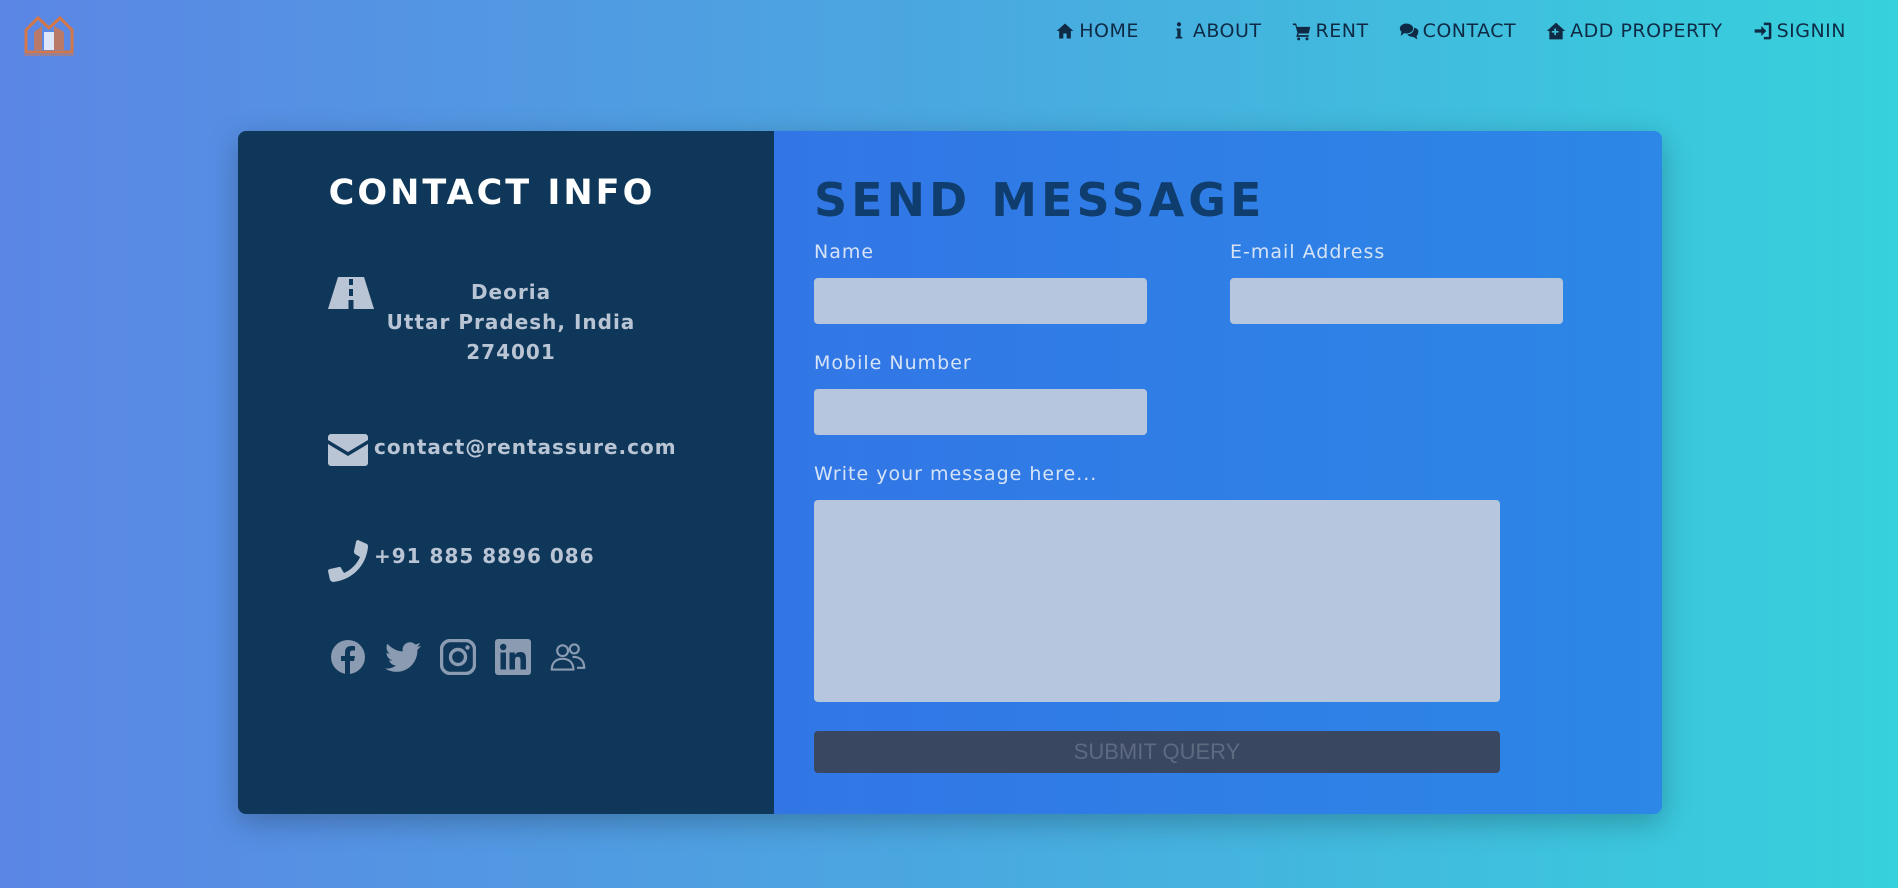 Image resolution: width=1898 pixels, height=888 pixels. I want to click on nav-about-label: ABOUT, so click(1227, 31).